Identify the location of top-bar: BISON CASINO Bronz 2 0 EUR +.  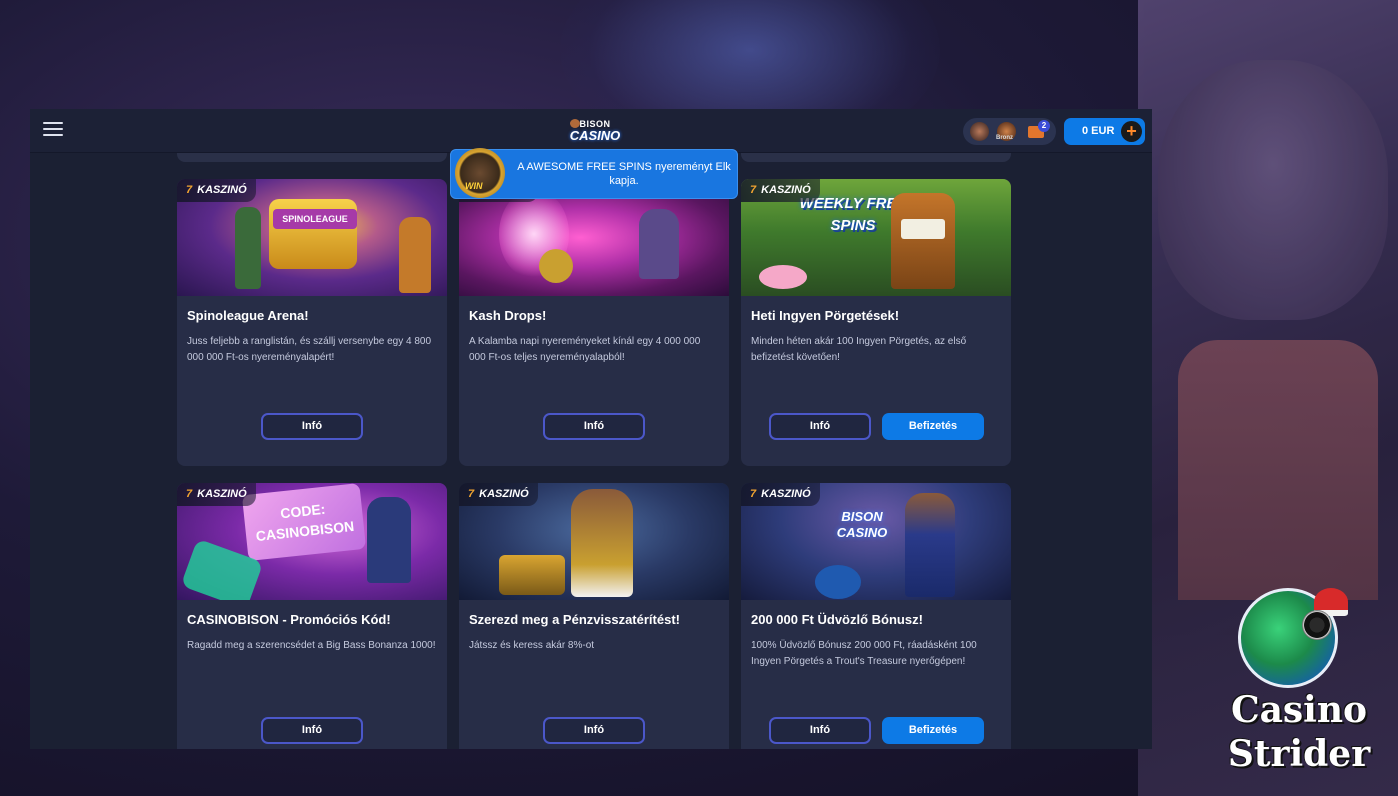
(591, 131).